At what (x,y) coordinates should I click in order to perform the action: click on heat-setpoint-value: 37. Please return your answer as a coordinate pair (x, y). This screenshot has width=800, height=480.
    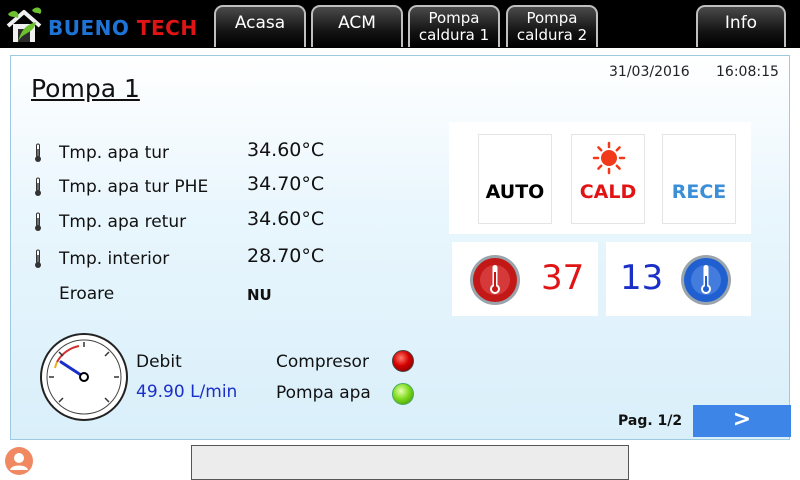
    Looking at the image, I should click on (563, 278).